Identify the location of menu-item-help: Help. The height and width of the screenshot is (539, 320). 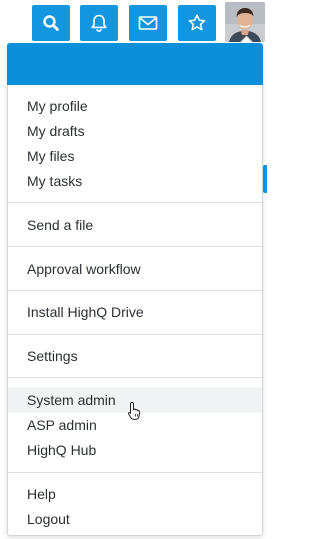
(135, 494).